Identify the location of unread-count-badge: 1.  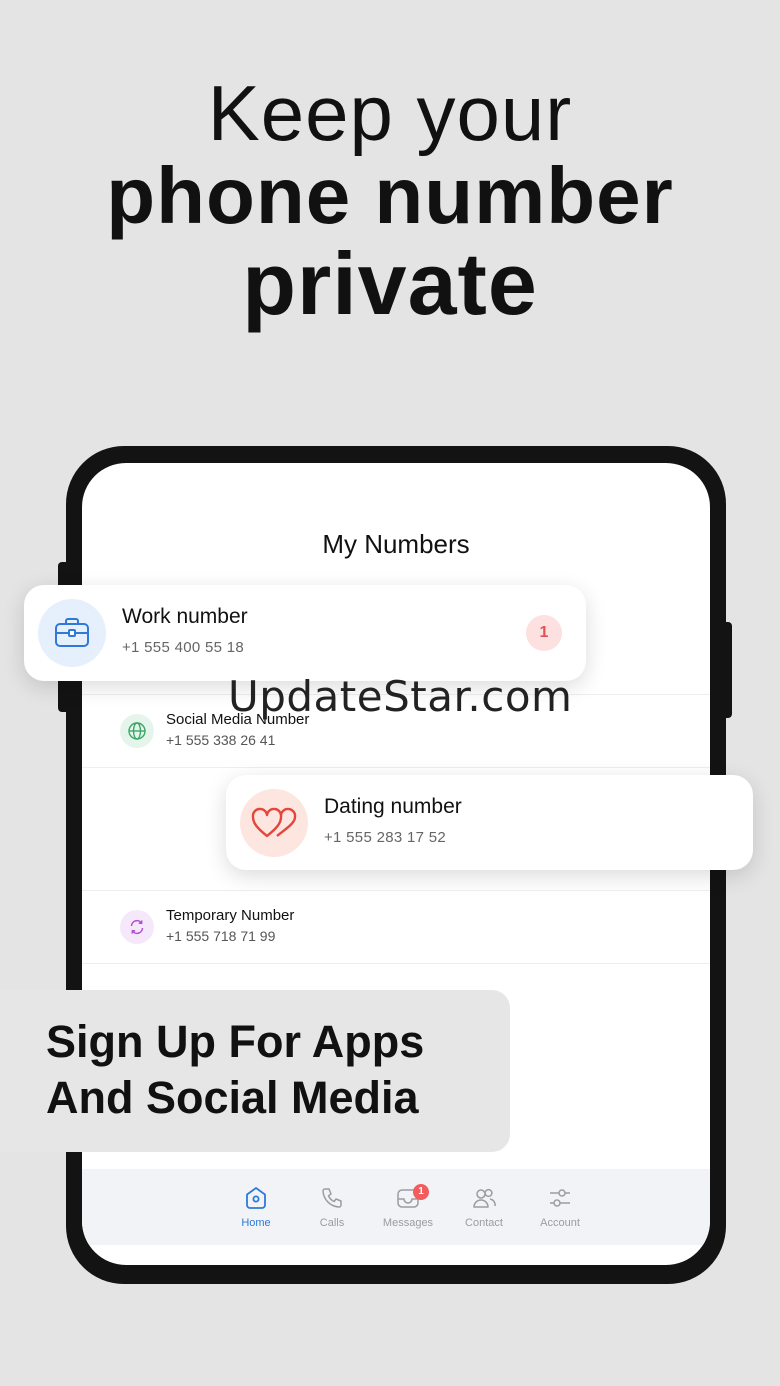
(544, 633).